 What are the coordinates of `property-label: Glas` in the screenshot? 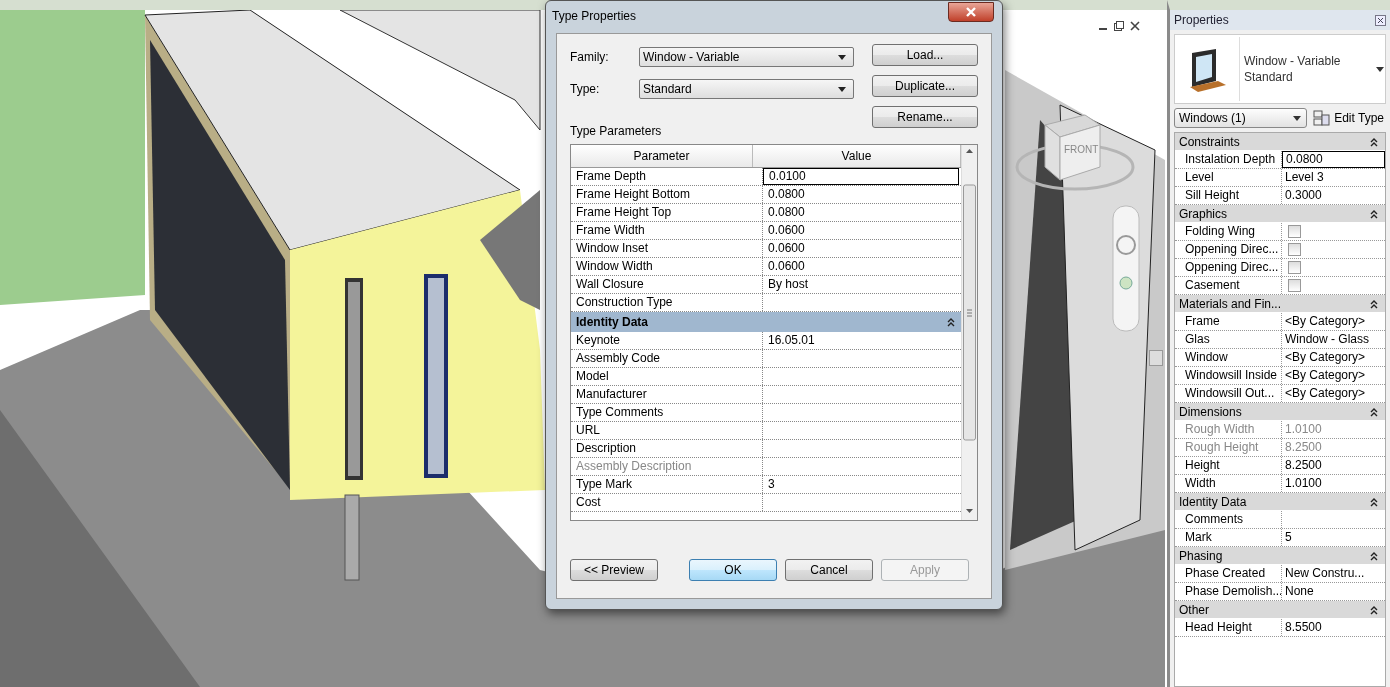 It's located at (1228, 339).